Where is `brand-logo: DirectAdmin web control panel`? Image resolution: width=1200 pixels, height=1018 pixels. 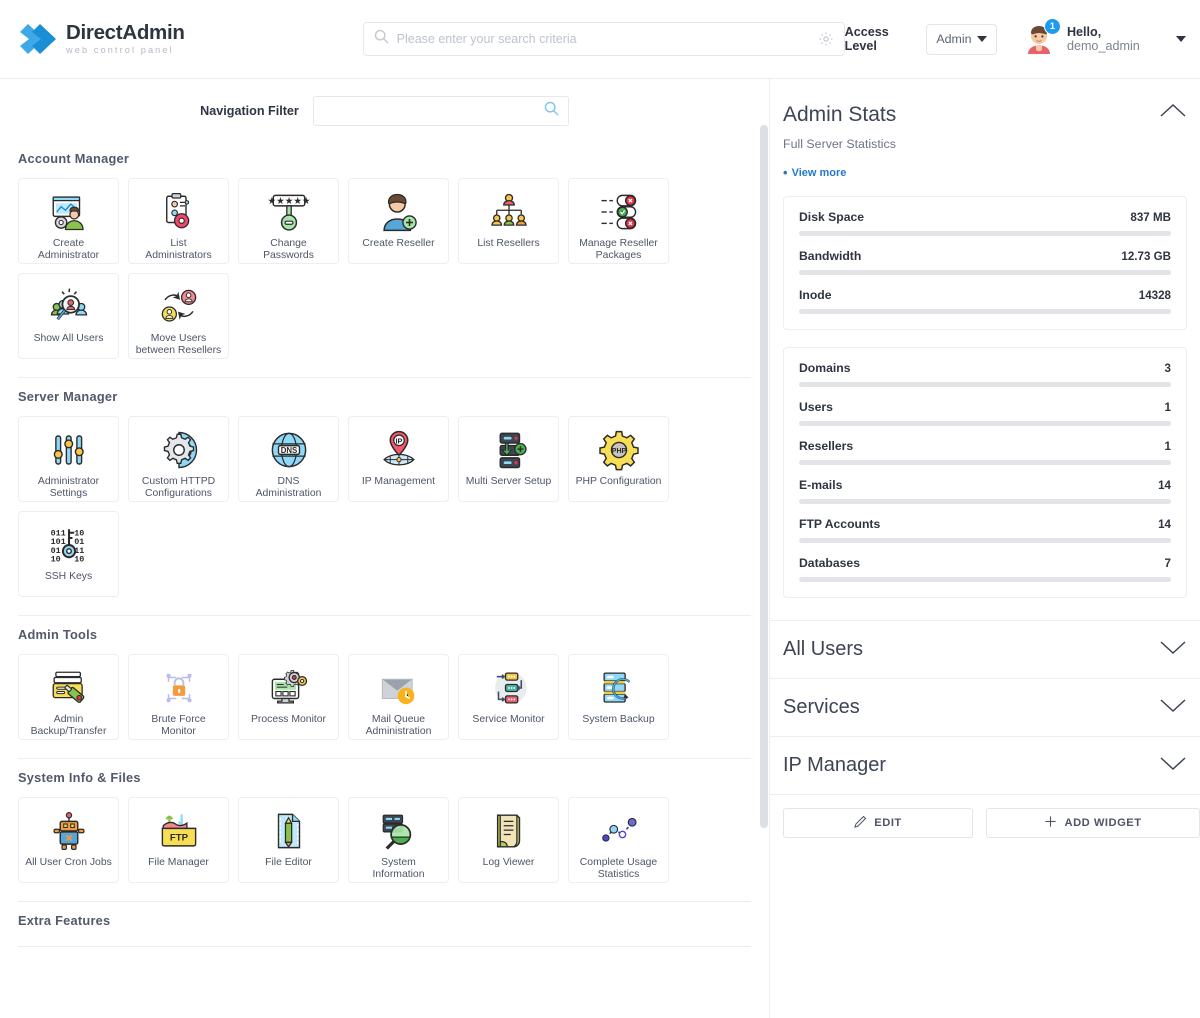
brand-logo: DirectAdmin web control panel is located at coordinates (184, 39).